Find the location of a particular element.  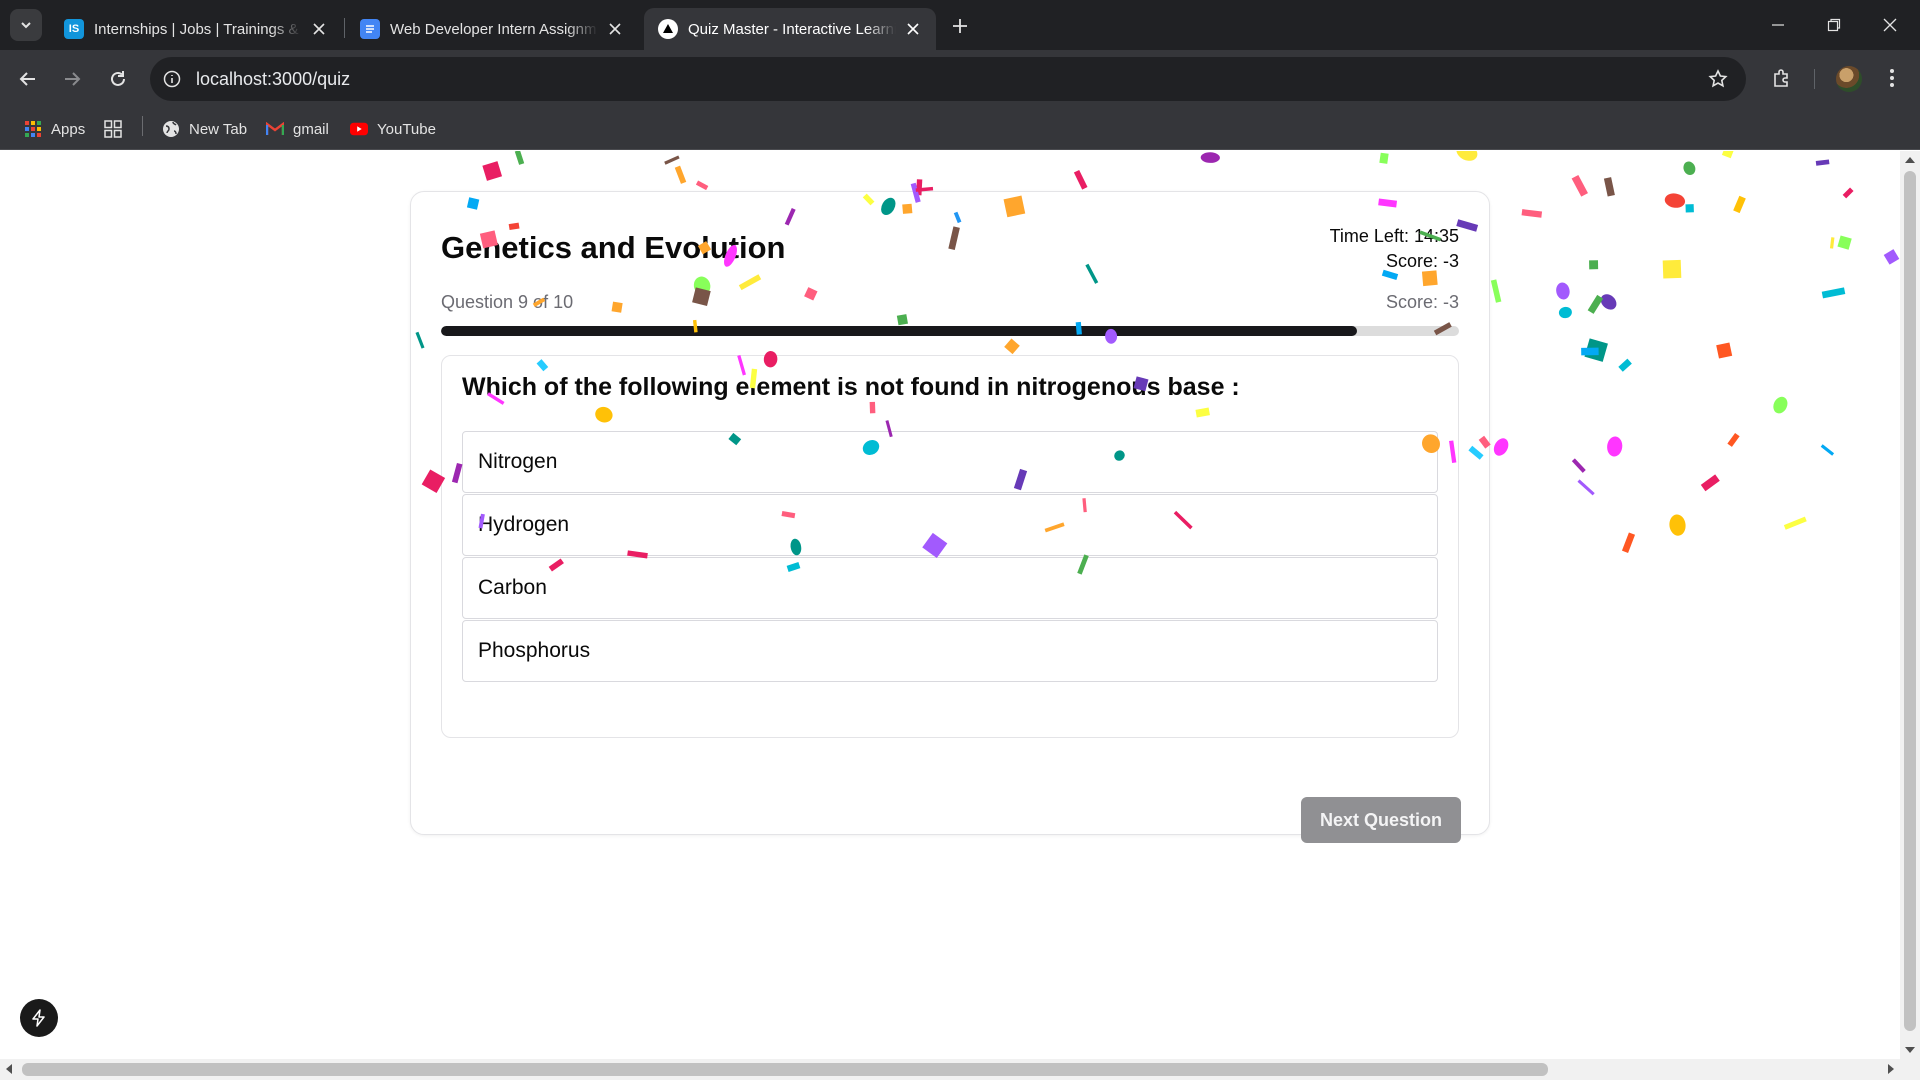

time-left: Time Left: 14:35 is located at coordinates (1394, 236).